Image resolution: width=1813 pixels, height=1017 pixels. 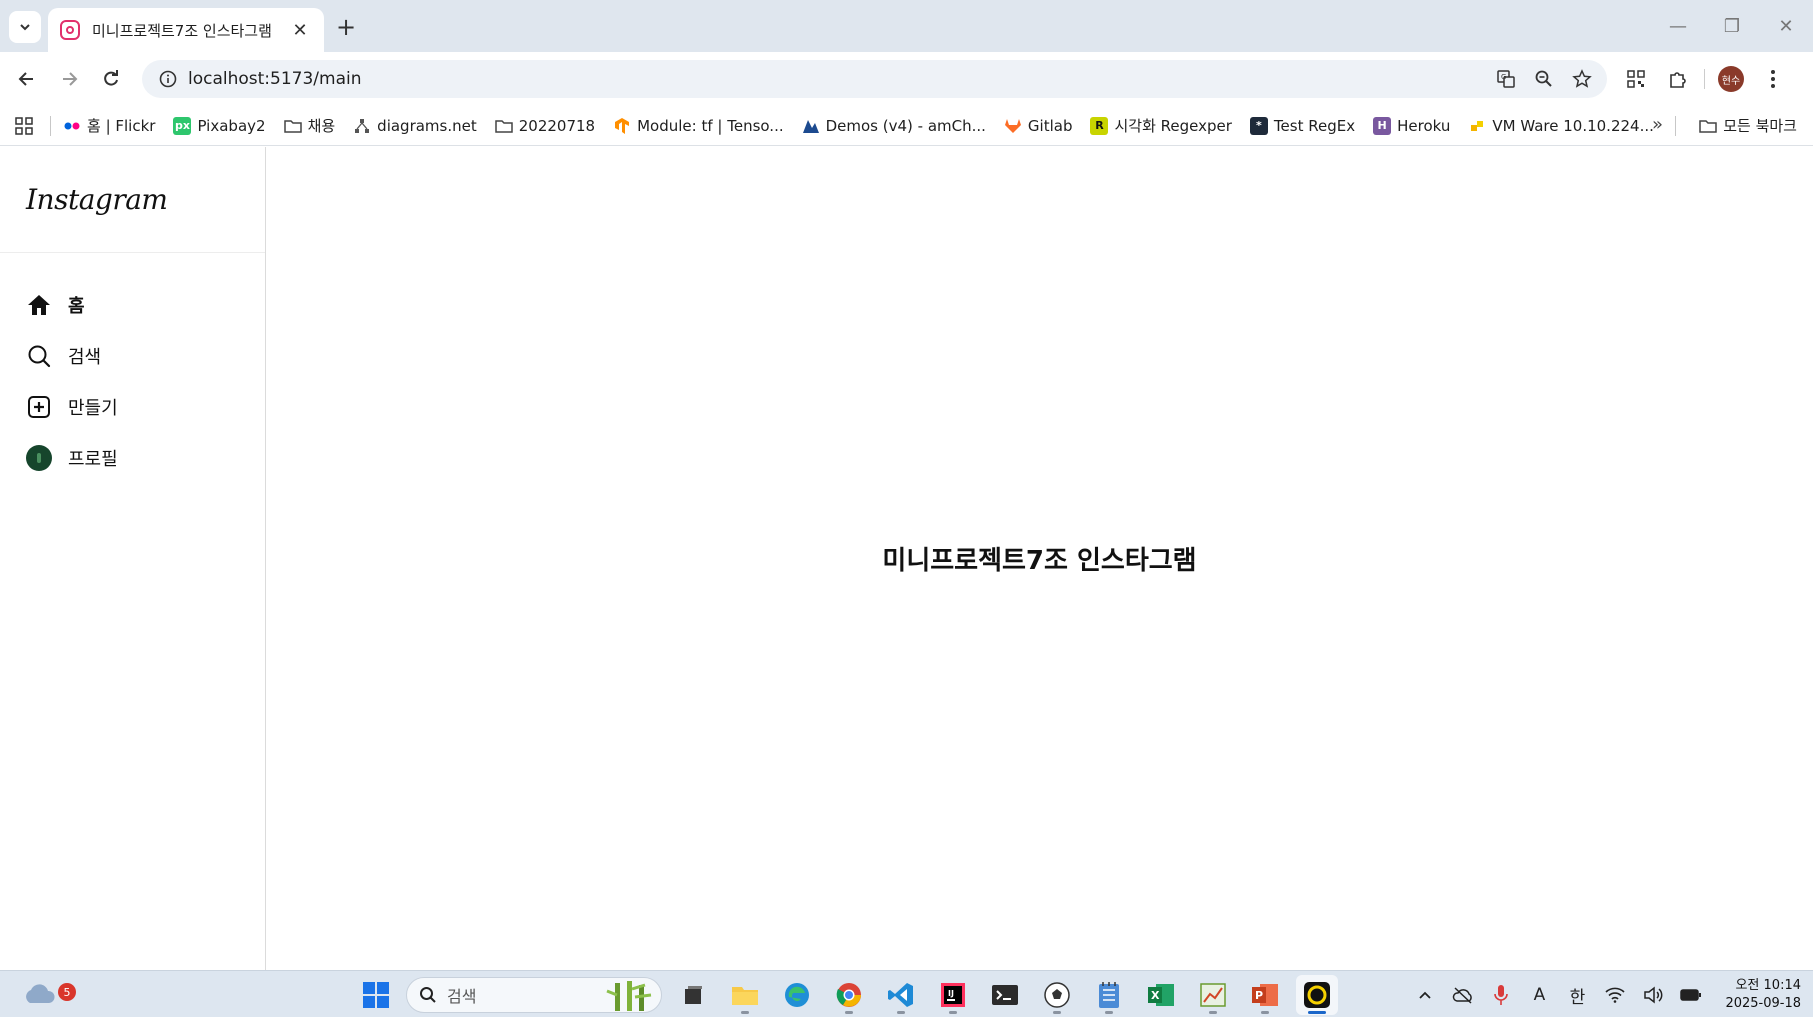 What do you see at coordinates (1657, 124) in the screenshot?
I see `more-bookmarks-icon: »` at bounding box center [1657, 124].